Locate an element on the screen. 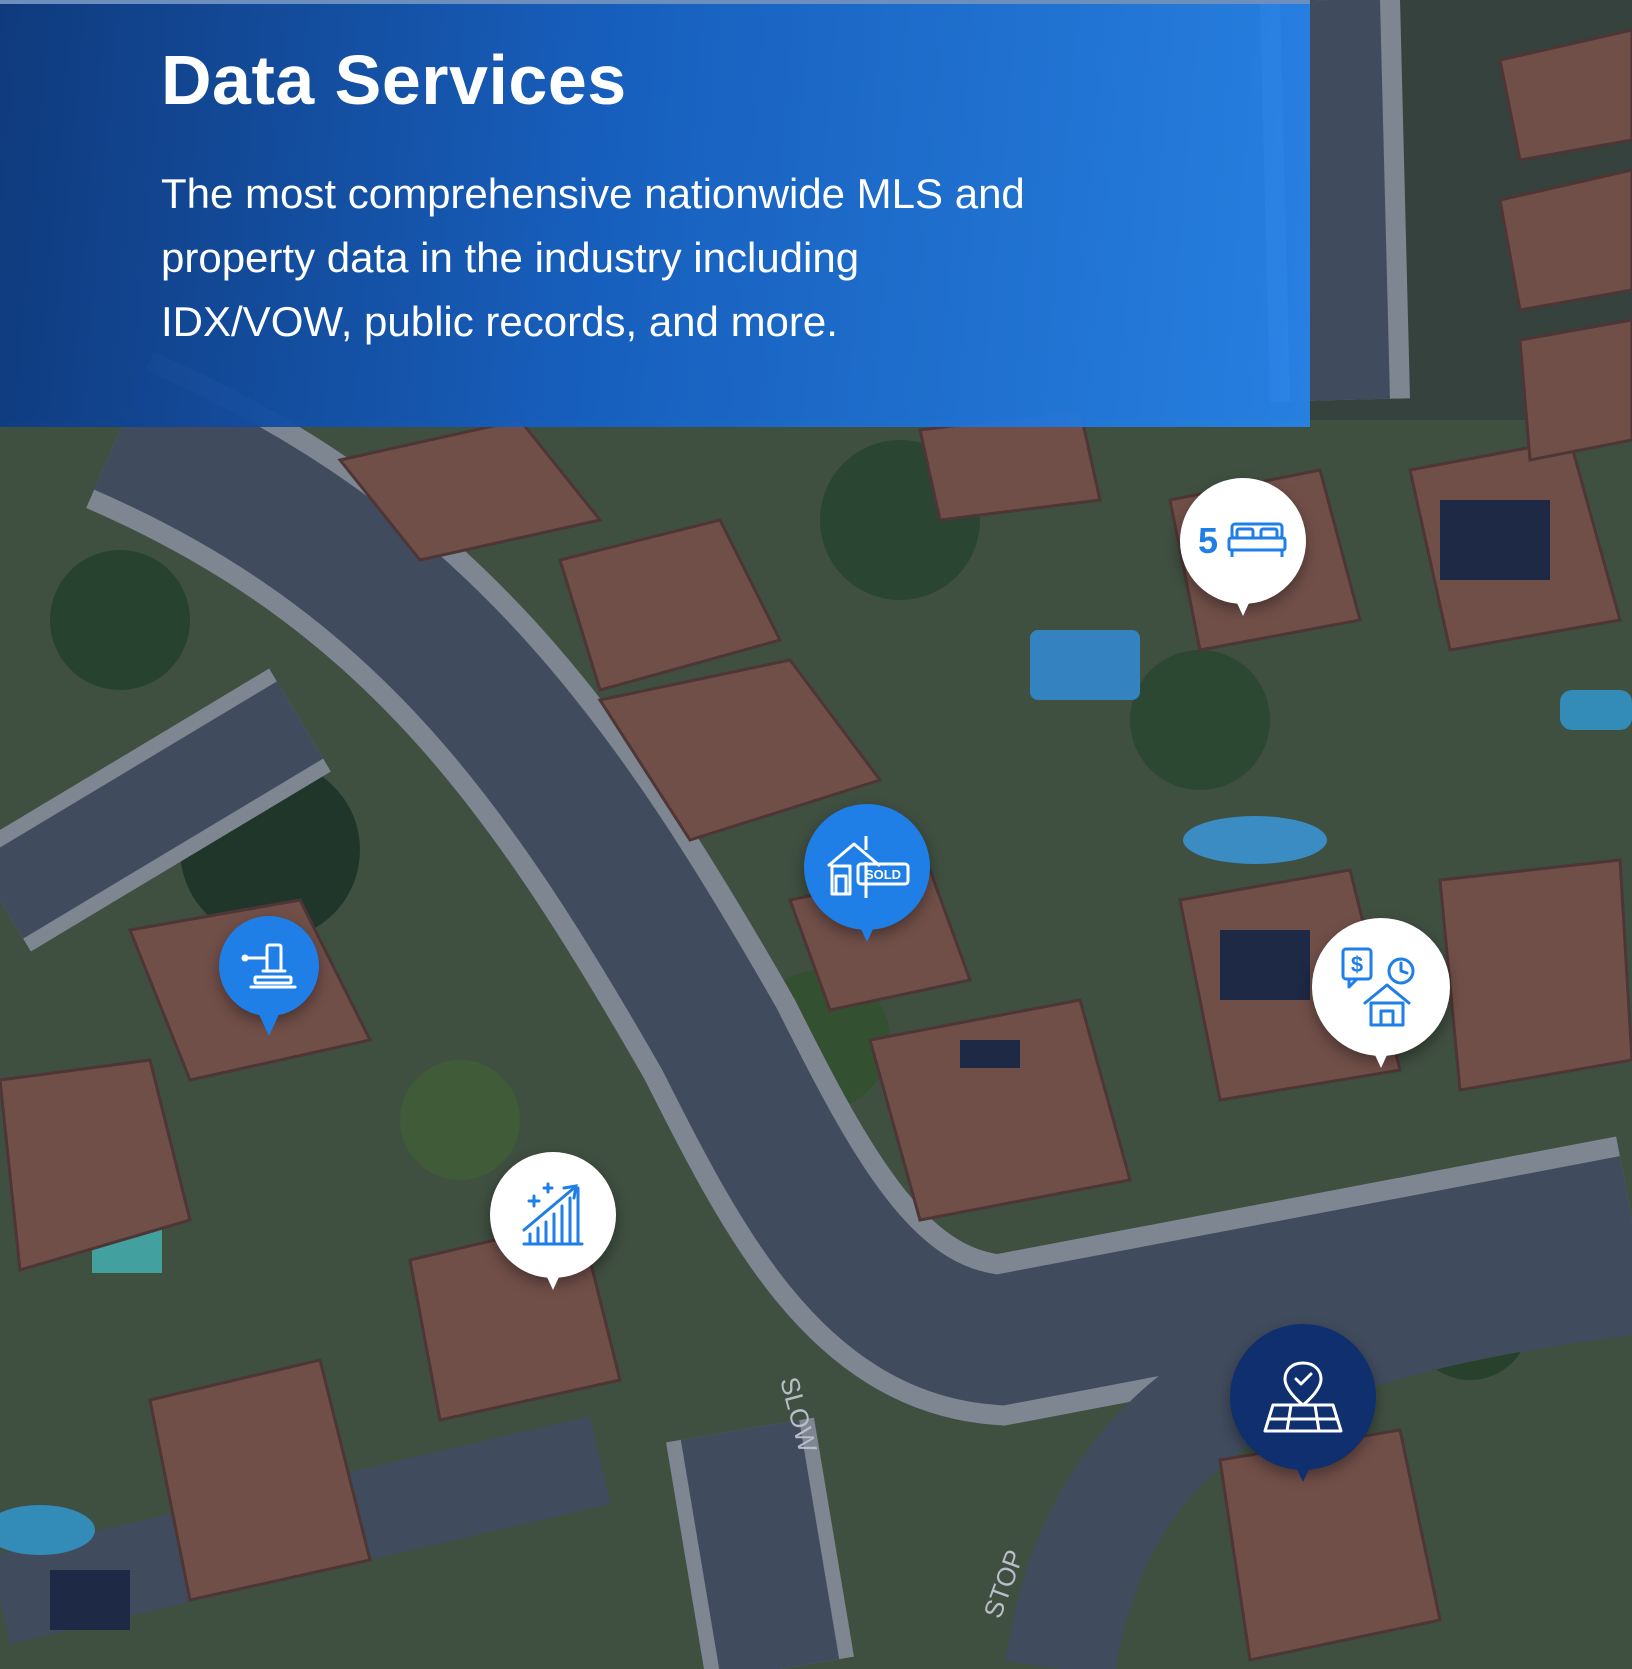 The width and height of the screenshot is (1632, 1669). page-title: Data Services is located at coordinates (394, 80).